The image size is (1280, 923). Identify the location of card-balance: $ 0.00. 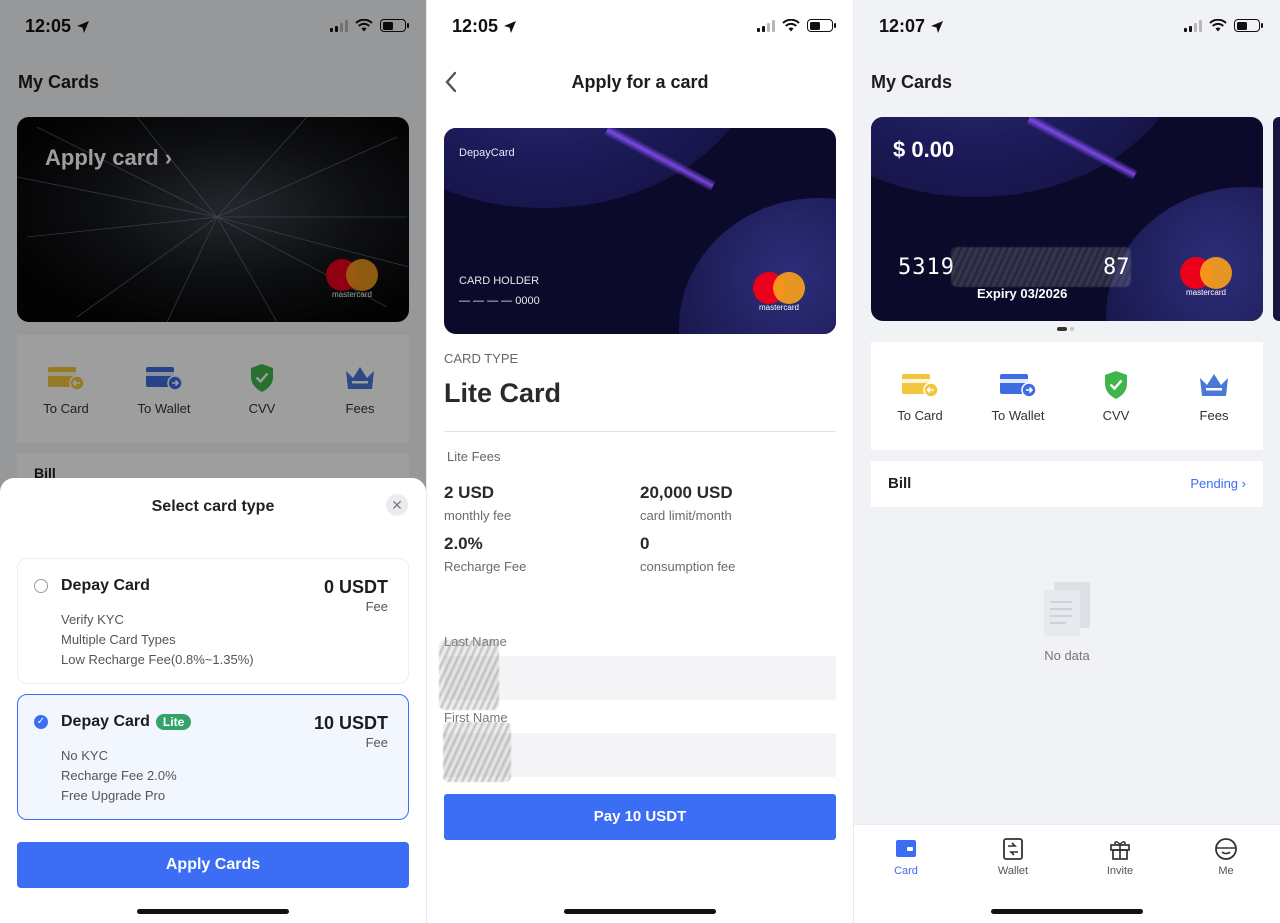
(924, 149).